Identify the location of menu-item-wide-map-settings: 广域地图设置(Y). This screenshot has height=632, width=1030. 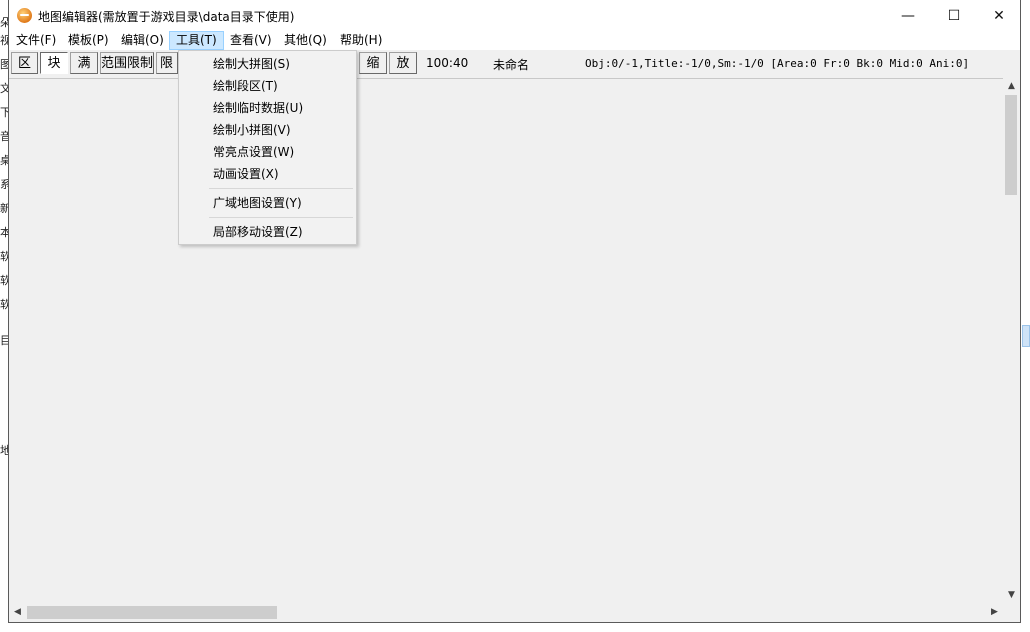
(267, 203).